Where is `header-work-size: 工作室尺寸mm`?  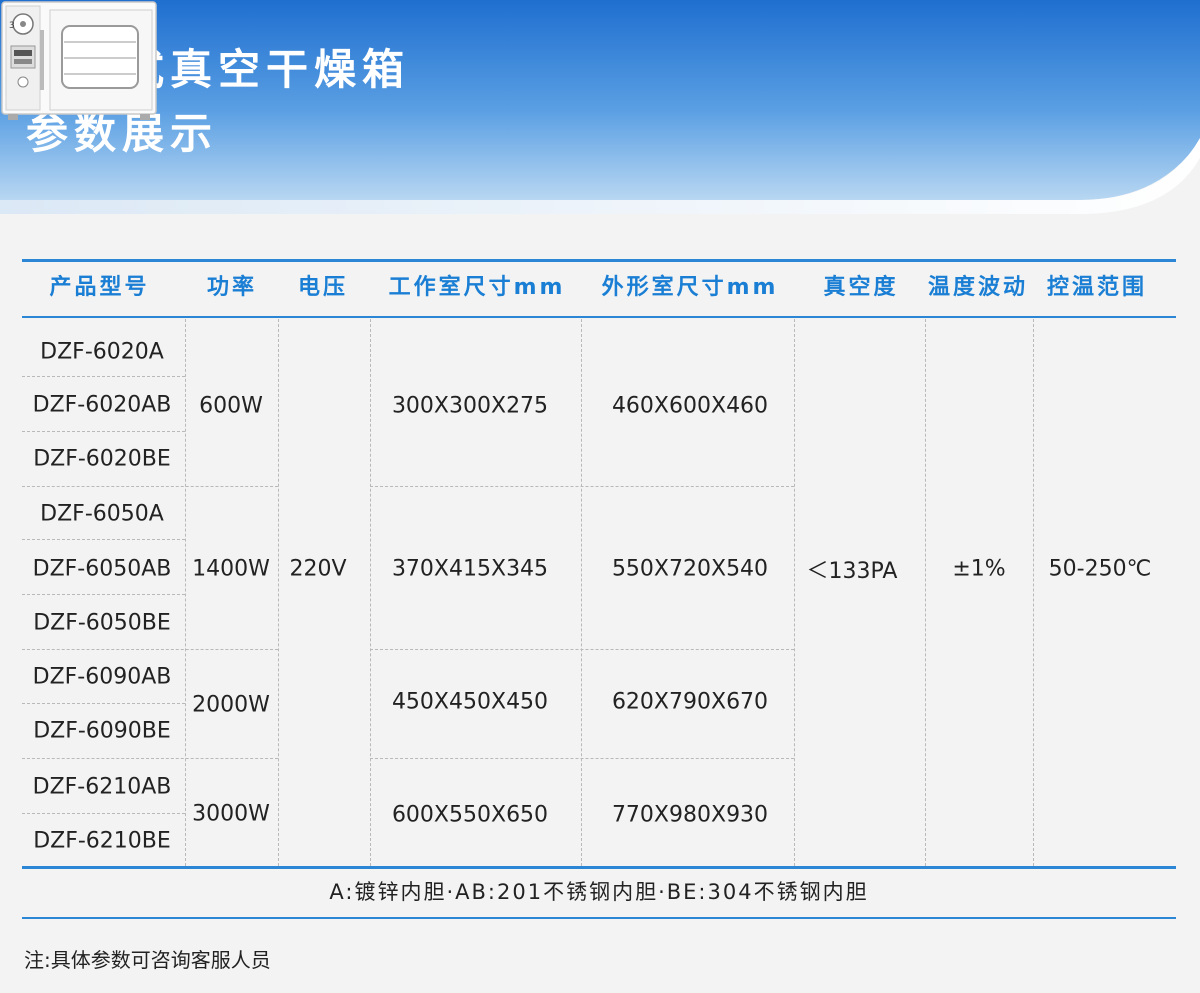
header-work-size: 工作室尺寸mm is located at coordinates (477, 287).